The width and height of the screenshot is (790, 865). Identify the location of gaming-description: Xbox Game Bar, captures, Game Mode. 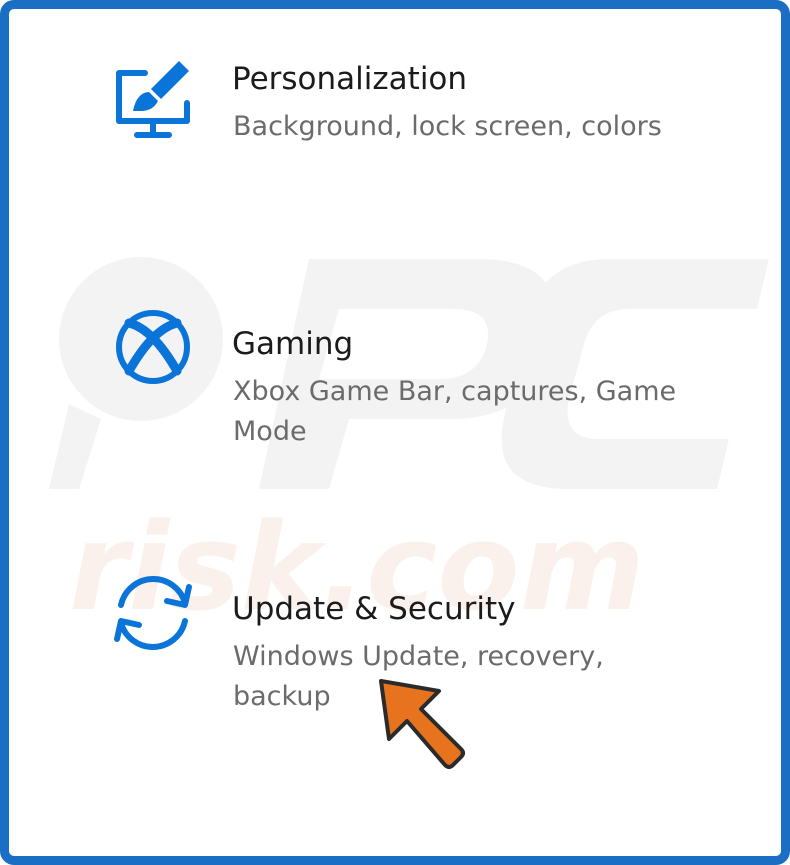
(455, 411).